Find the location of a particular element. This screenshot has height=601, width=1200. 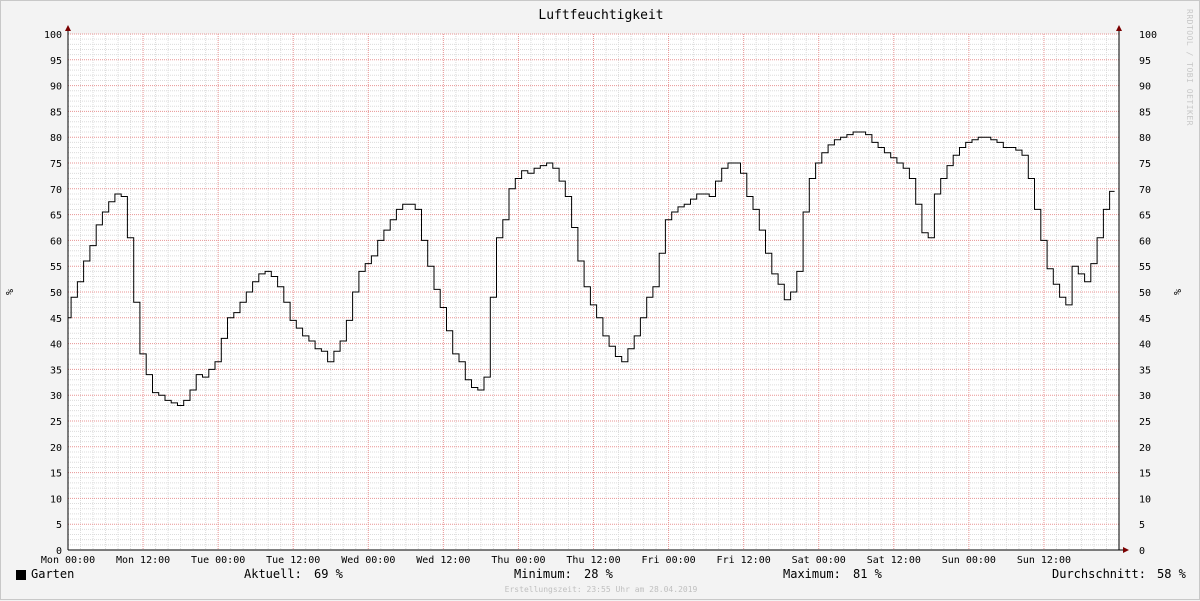

y-tick-label-right: 65 is located at coordinates (1145, 216).